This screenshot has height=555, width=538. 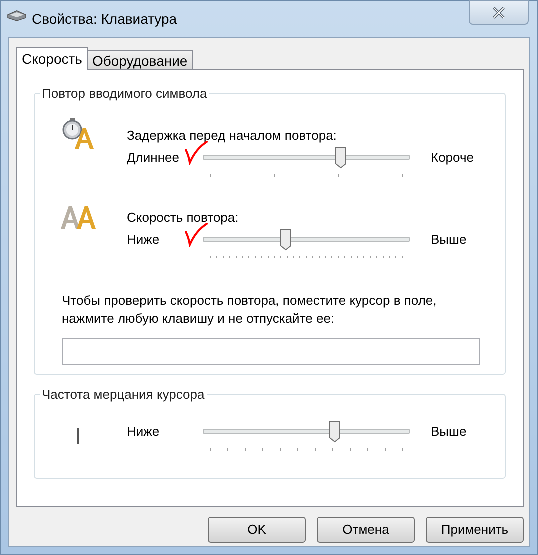 What do you see at coordinates (124, 94) in the screenshot?
I see `group-title: Повтор вводимого символа` at bounding box center [124, 94].